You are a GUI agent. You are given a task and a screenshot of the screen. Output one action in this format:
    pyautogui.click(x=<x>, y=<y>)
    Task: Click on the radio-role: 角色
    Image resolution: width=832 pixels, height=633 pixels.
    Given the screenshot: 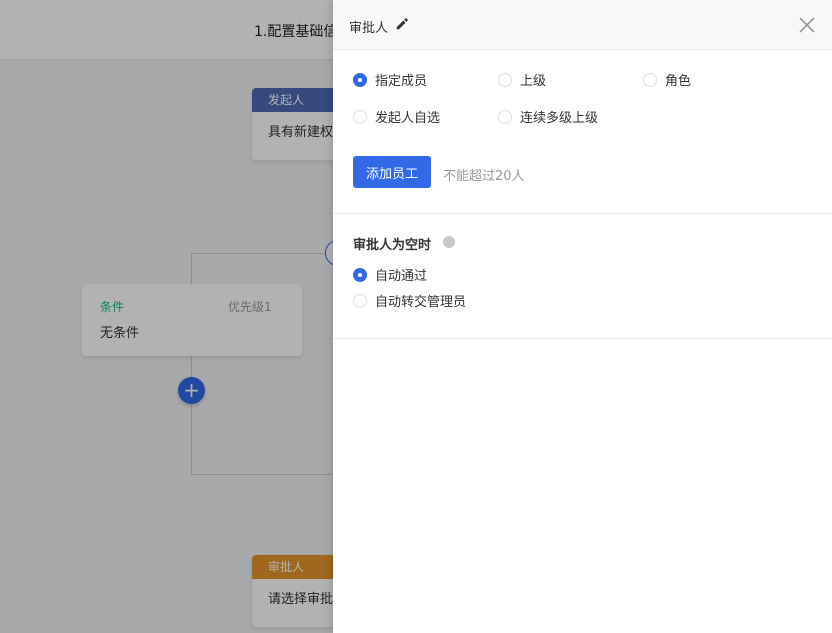 What is the action you would take?
    pyautogui.click(x=667, y=79)
    